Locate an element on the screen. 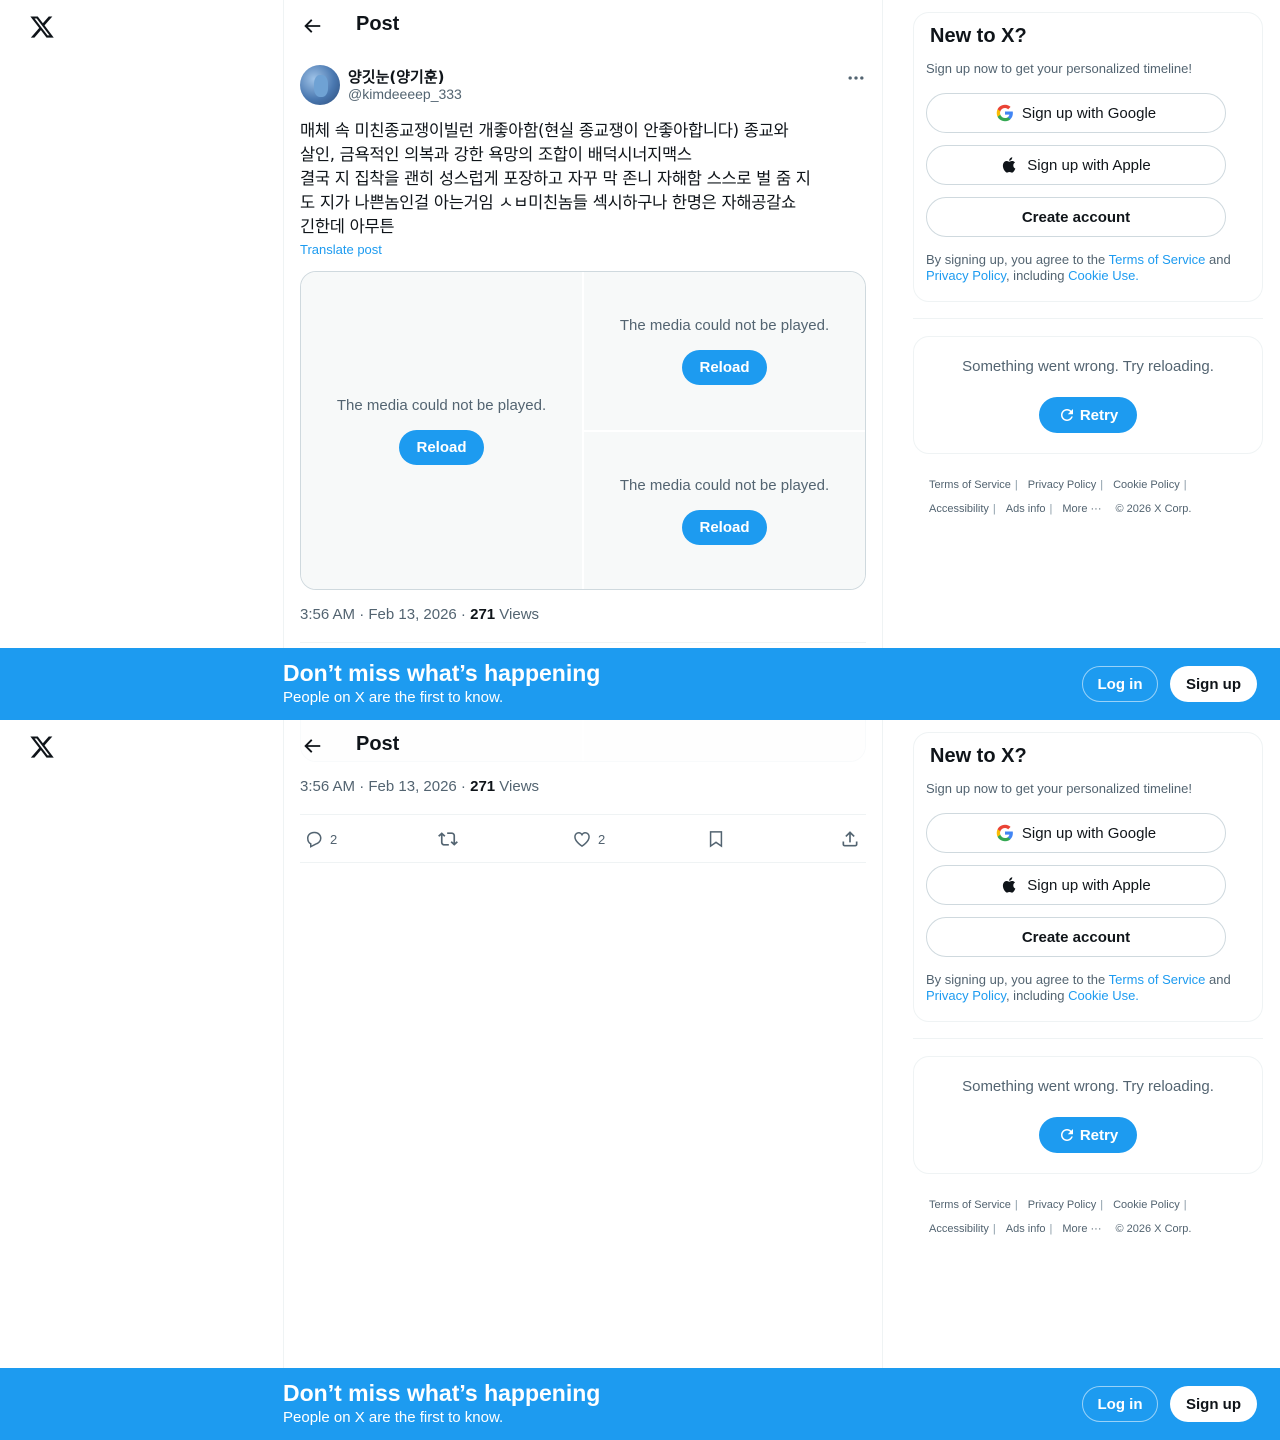 This screenshot has height=1440, width=1280. author-display-name: 양깃눈(양기훈) is located at coordinates (396, 76).